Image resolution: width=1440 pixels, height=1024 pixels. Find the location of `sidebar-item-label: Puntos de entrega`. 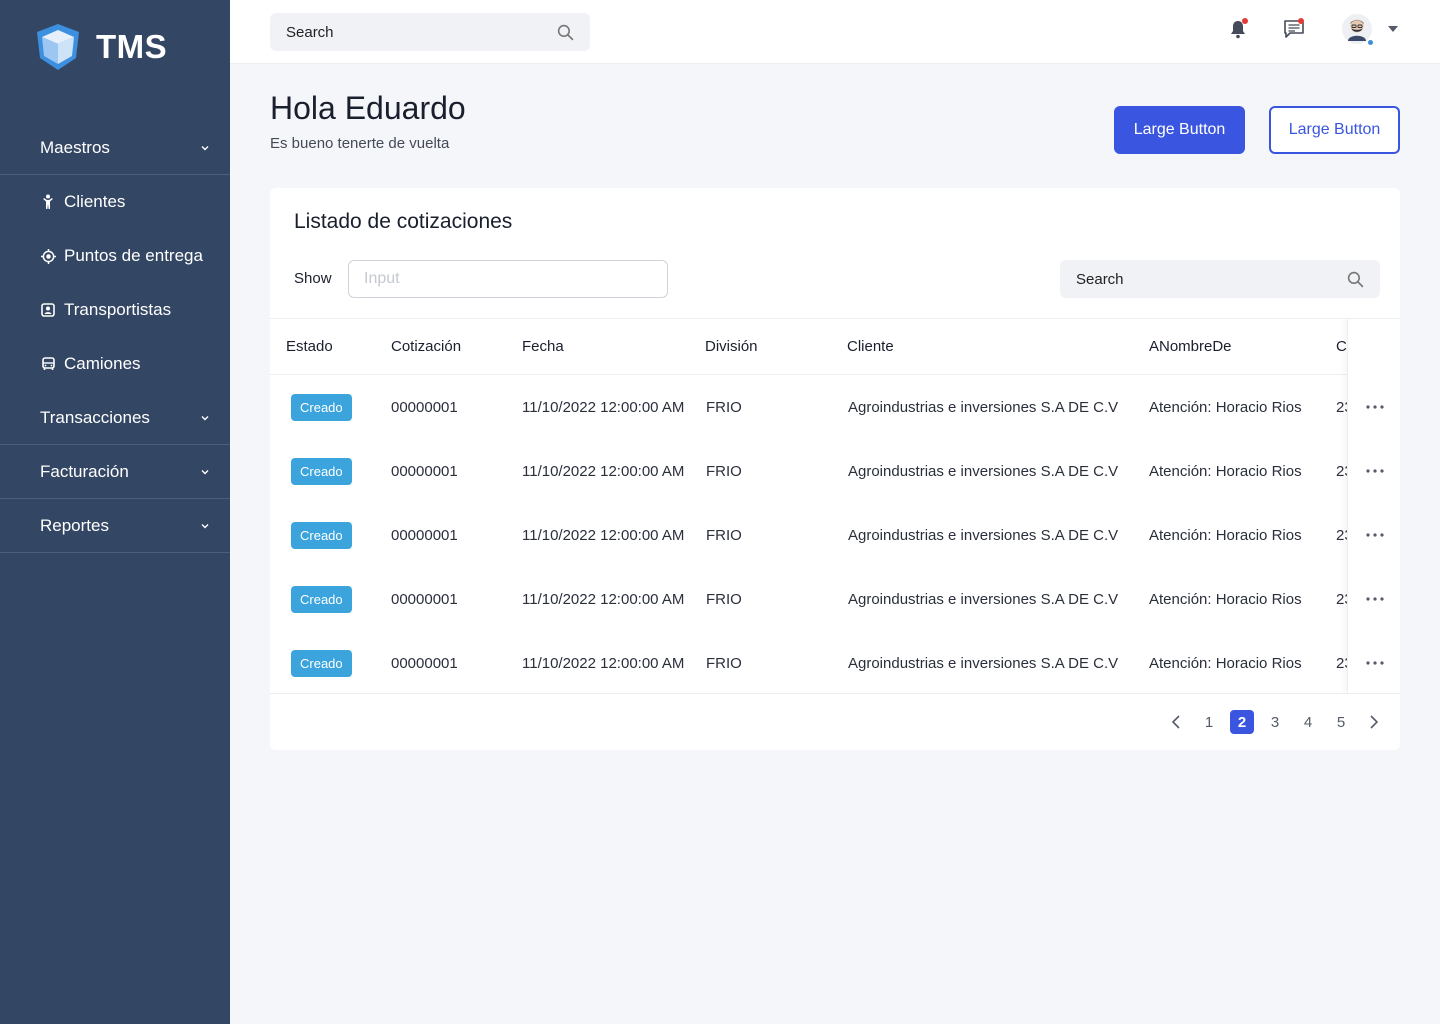

sidebar-item-label: Puntos de entrega is located at coordinates (133, 255).